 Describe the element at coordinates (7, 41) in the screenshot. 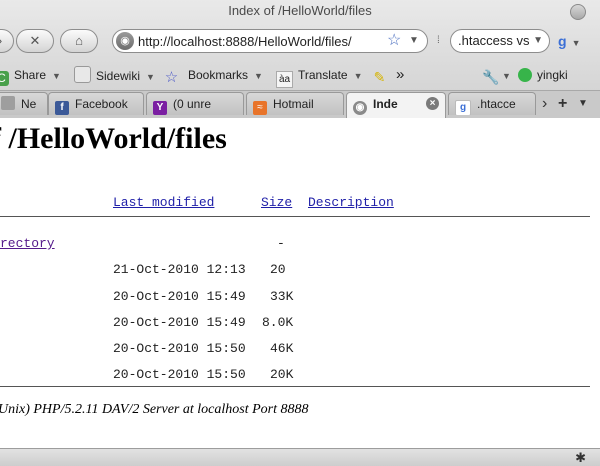

I see `back-button: ›` at that location.